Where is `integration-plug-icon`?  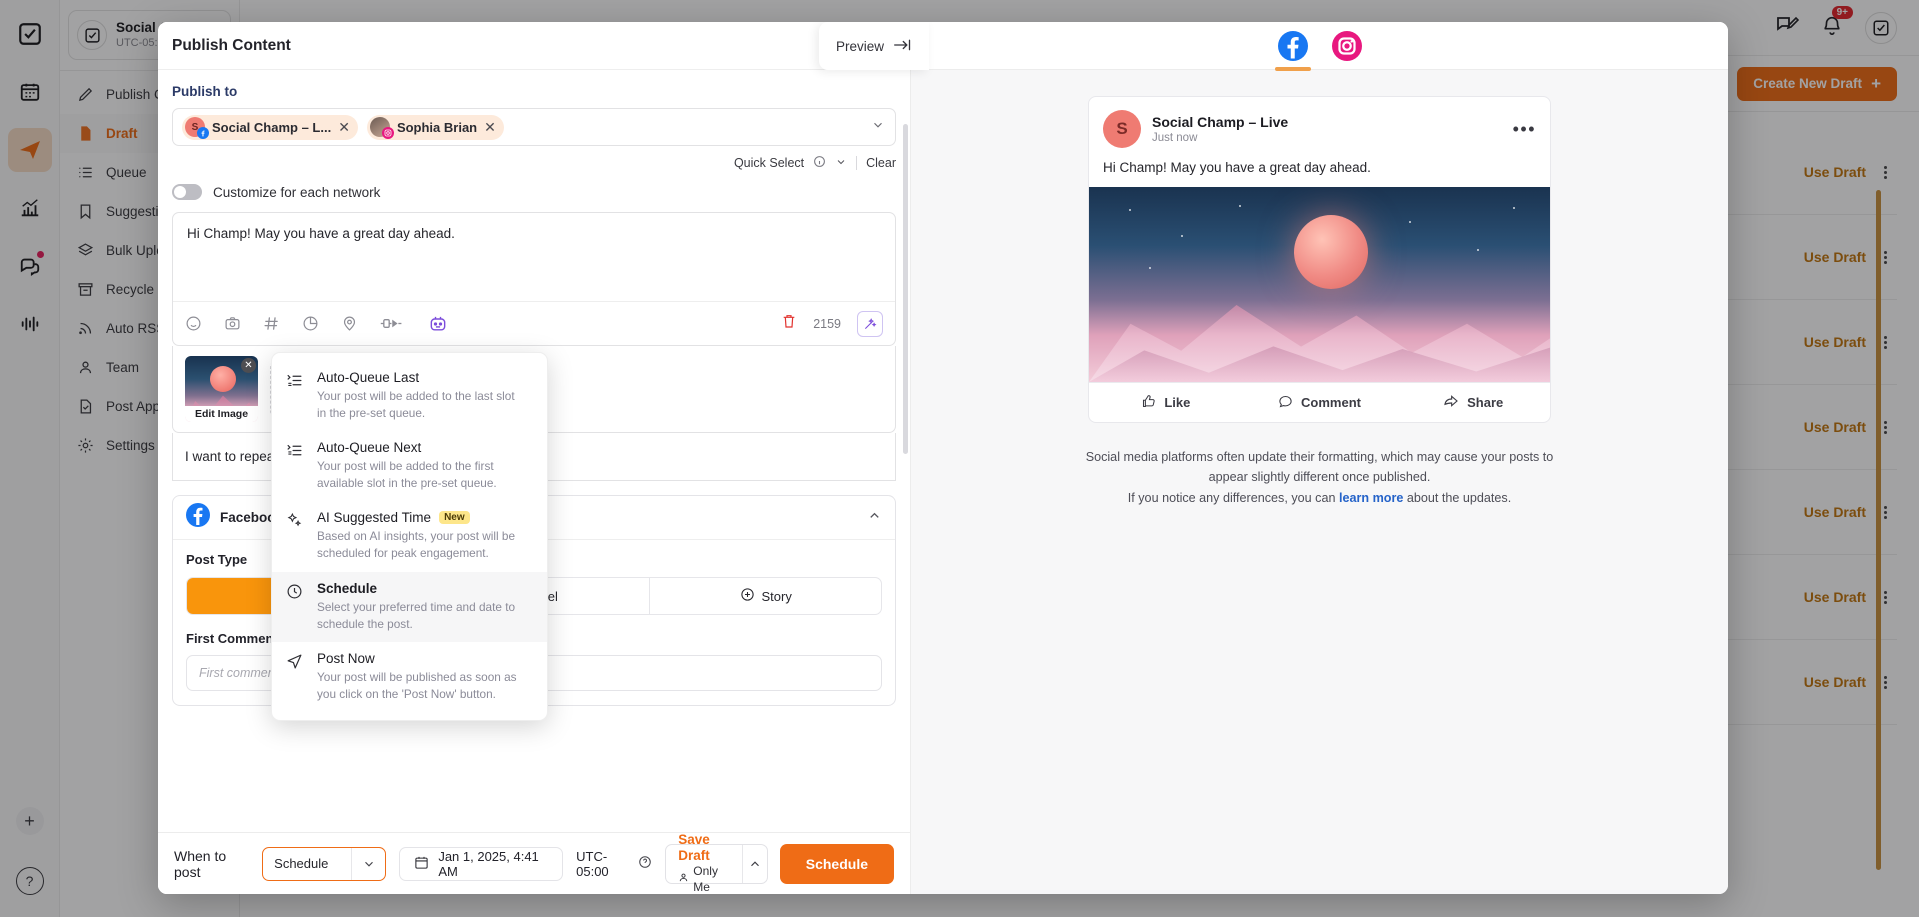 integration-plug-icon is located at coordinates (393, 323).